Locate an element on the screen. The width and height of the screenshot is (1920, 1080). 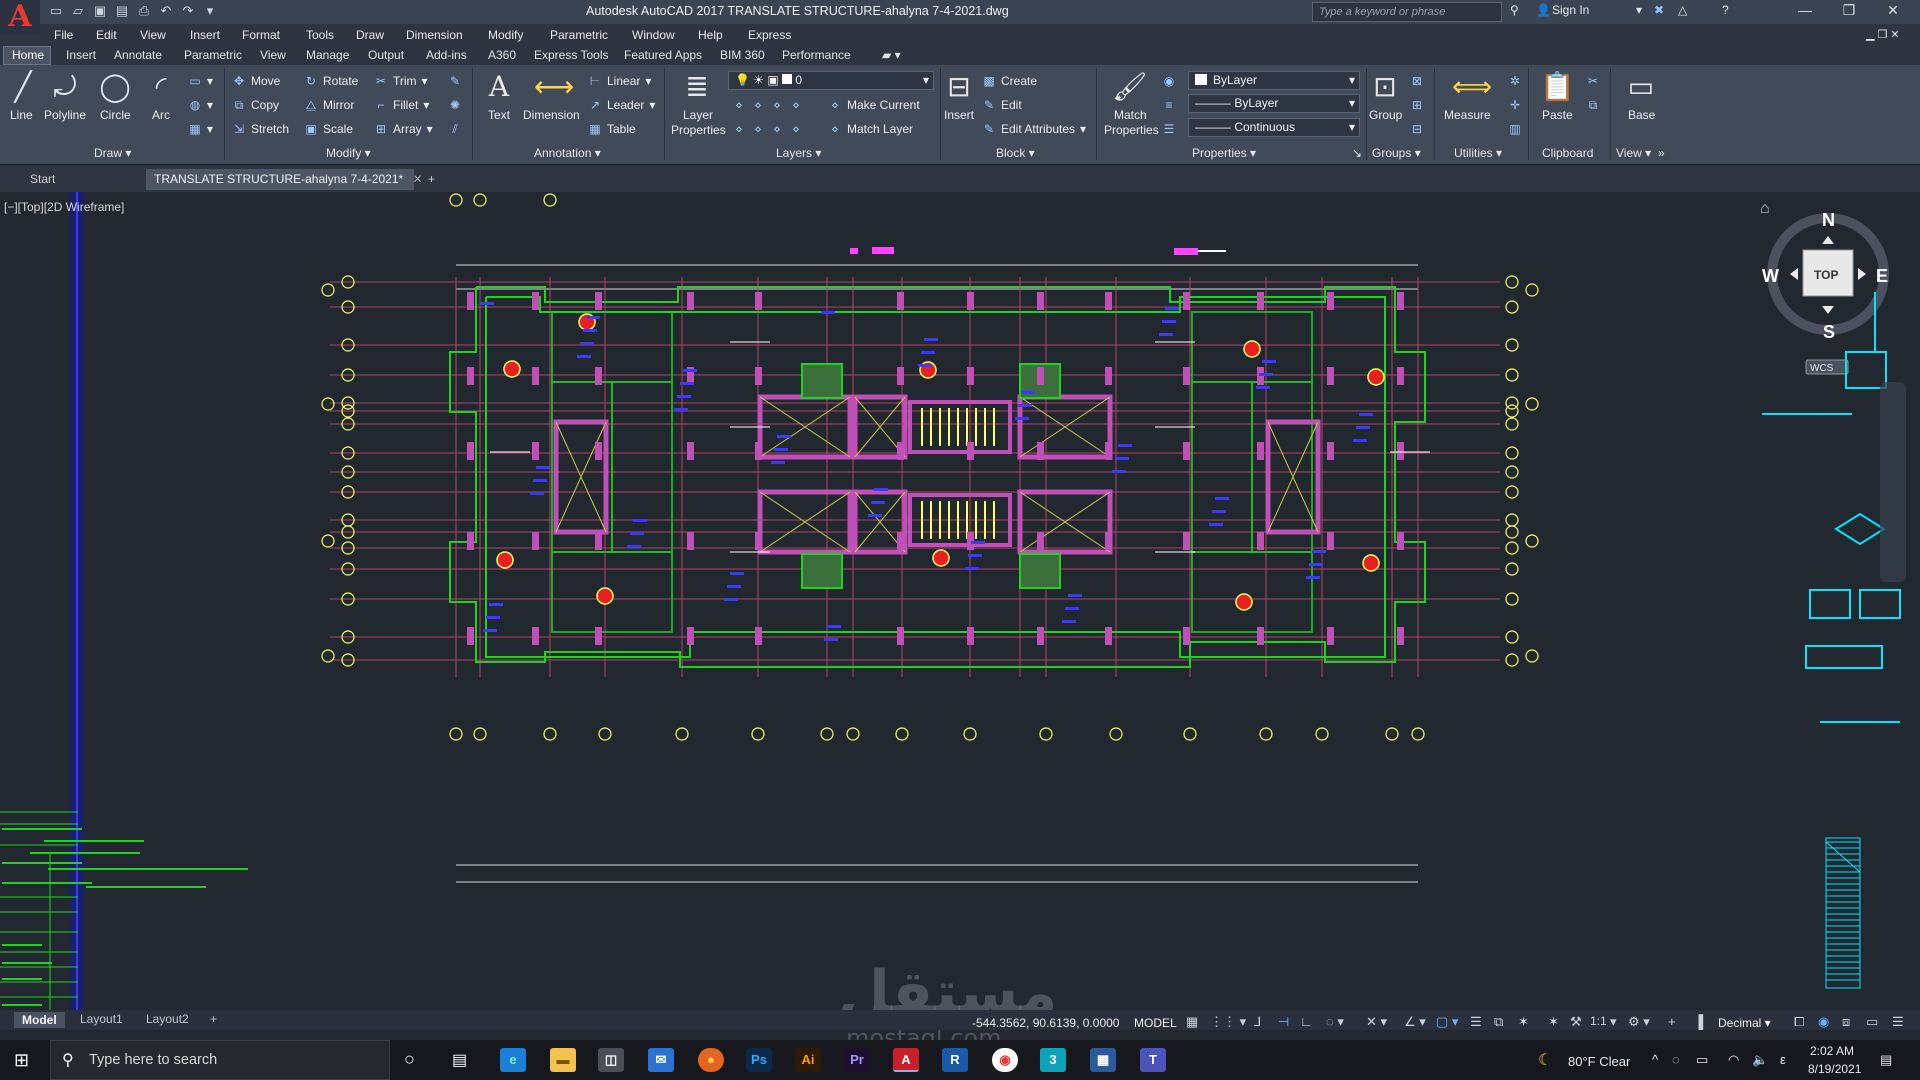
trim-button: ✂ Trim ▾ is located at coordinates (401, 81).